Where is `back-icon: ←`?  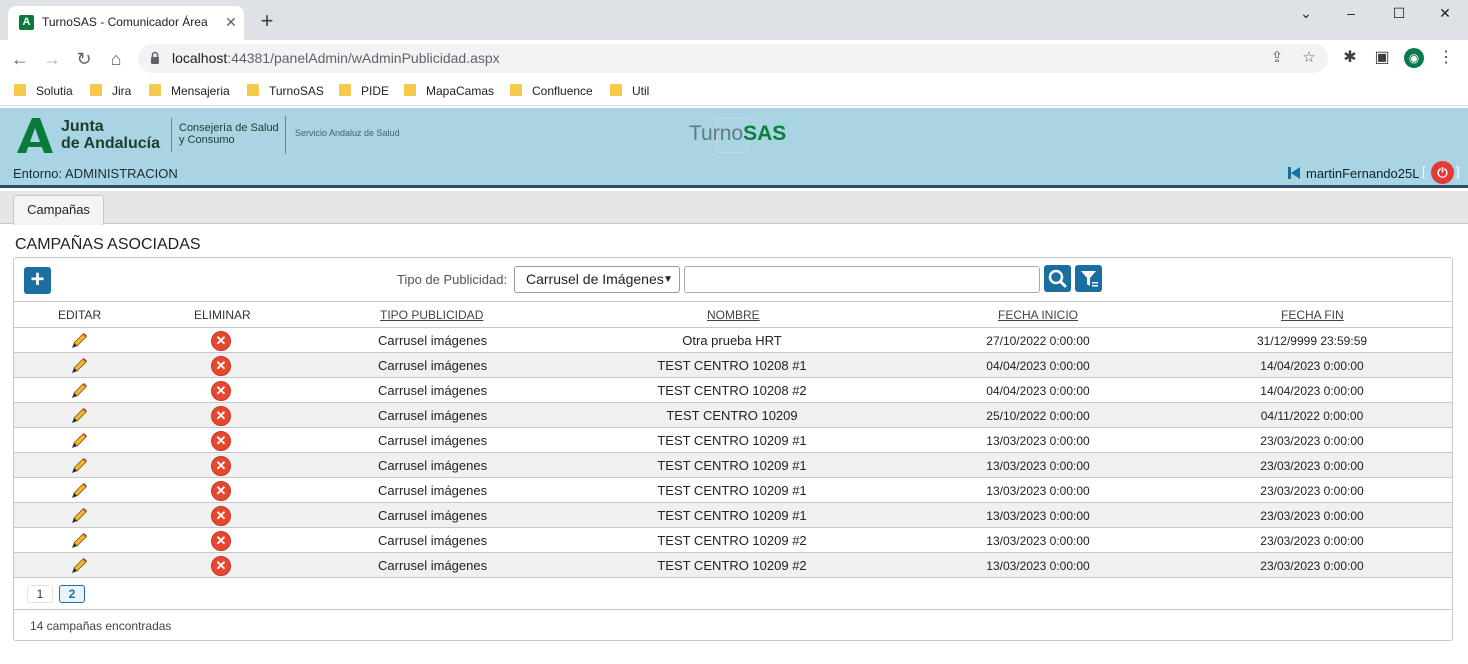 back-icon: ← is located at coordinates (20, 59).